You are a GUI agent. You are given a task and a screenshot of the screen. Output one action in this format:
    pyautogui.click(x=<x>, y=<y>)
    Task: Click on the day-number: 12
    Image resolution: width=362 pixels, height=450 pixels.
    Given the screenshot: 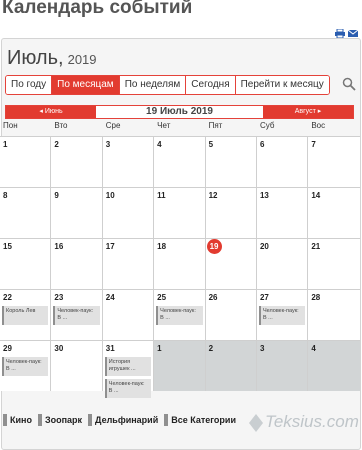 What is the action you would take?
    pyautogui.click(x=213, y=195)
    